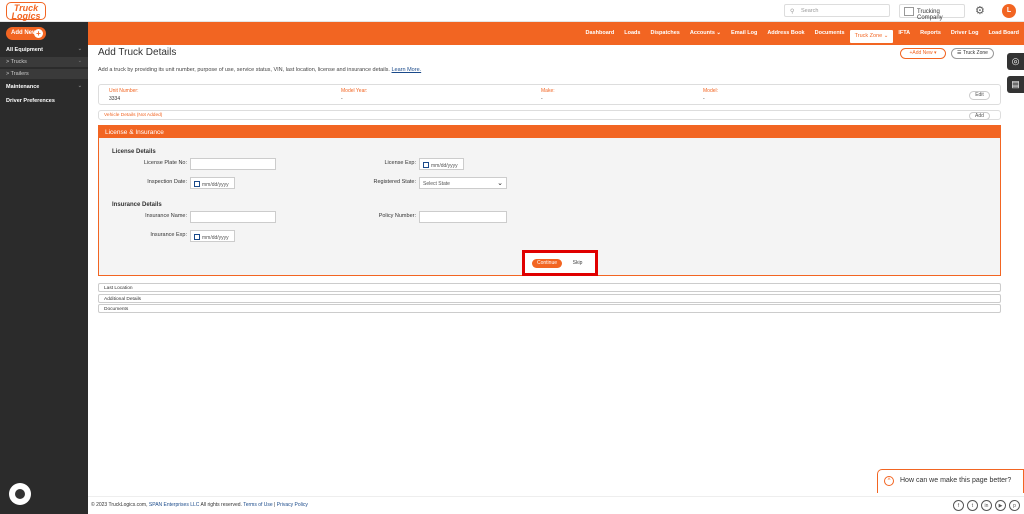  I want to click on model-year-field: Model Year: -, so click(354, 95).